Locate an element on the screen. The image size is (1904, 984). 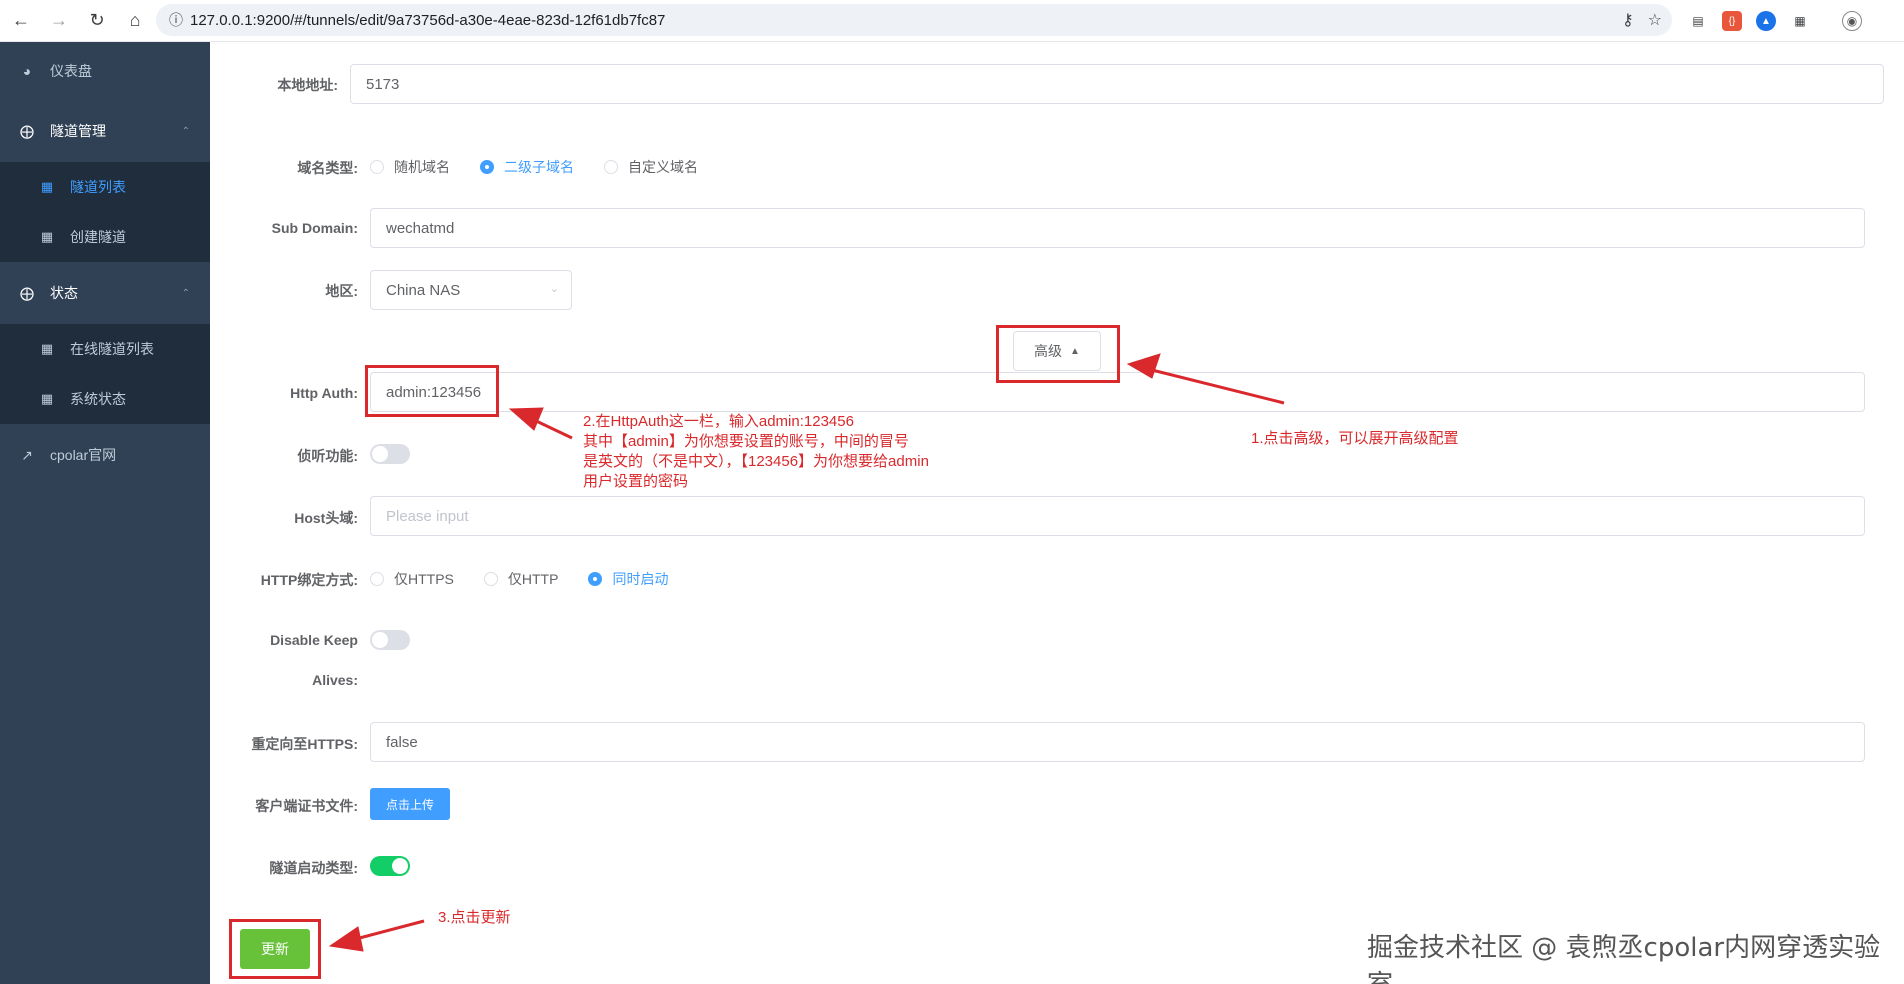
extensions-puzzle-icon: ▦ is located at coordinates (1800, 21).